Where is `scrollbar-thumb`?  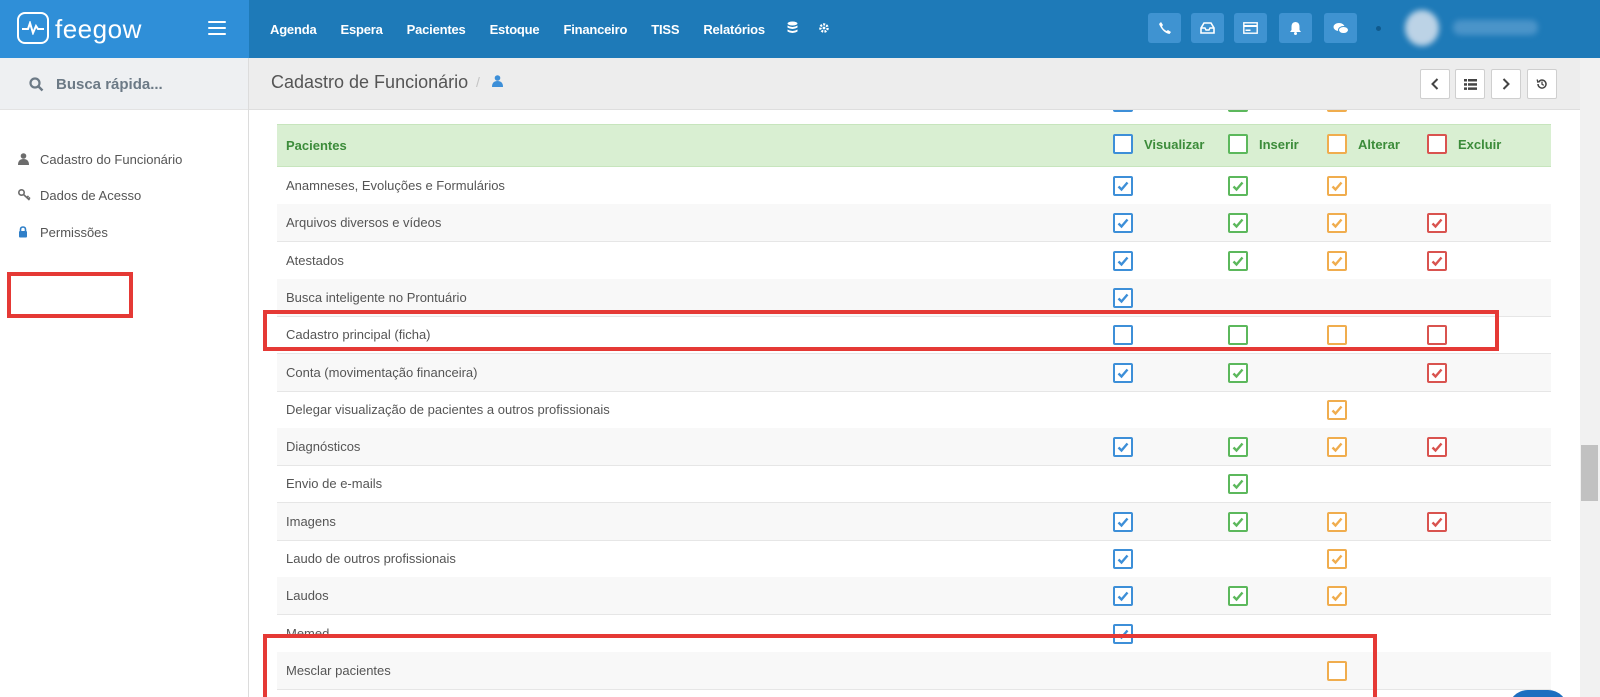 scrollbar-thumb is located at coordinates (1589, 473).